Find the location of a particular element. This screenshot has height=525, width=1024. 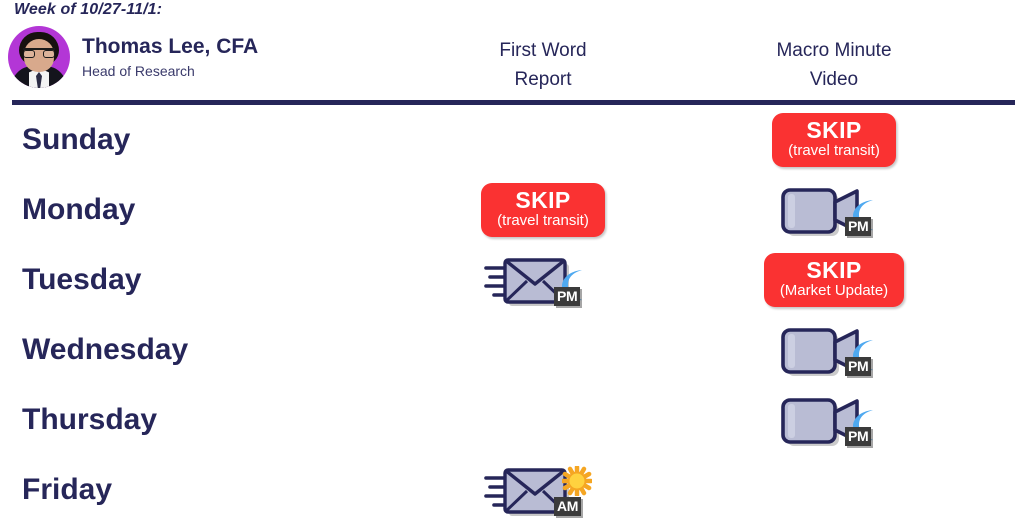

cell-macro-minute-friday is located at coordinates (834, 490).